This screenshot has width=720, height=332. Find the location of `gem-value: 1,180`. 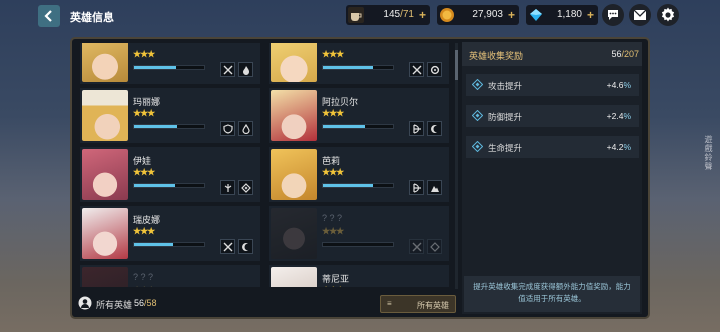

gem-value: 1,180 is located at coordinates (569, 14).